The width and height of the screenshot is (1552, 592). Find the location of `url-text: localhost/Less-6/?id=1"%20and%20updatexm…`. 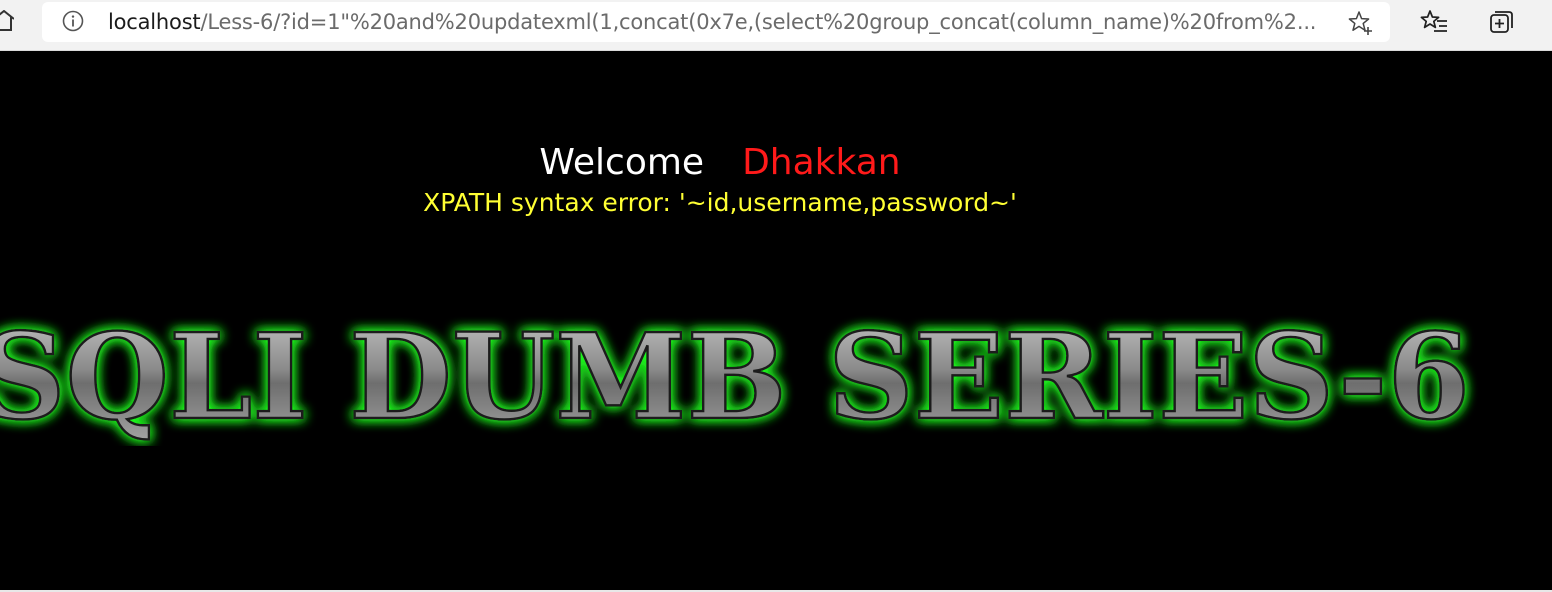

url-text: localhost/Less-6/?id=1"%20and%20updatexm… is located at coordinates (720, 22).